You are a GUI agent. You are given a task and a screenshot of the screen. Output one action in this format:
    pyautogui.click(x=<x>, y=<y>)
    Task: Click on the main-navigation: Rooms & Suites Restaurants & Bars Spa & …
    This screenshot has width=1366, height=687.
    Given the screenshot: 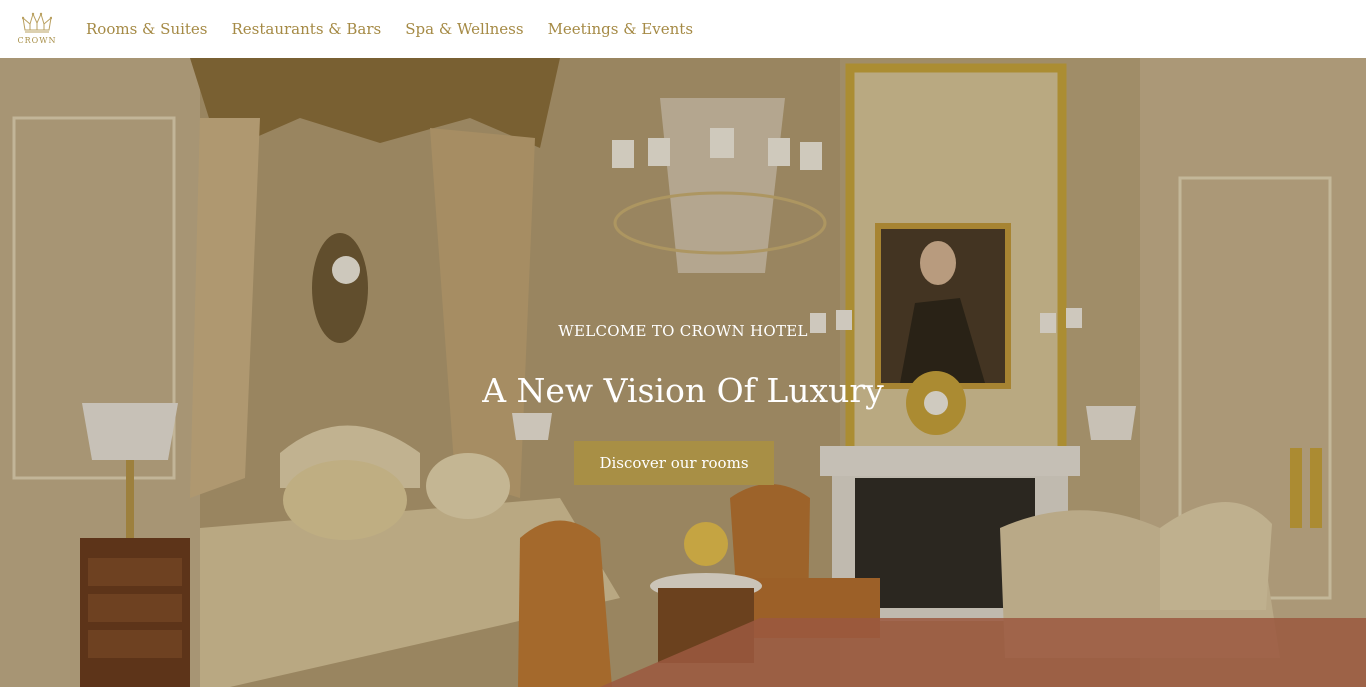 What is the action you would take?
    pyautogui.click(x=401, y=29)
    